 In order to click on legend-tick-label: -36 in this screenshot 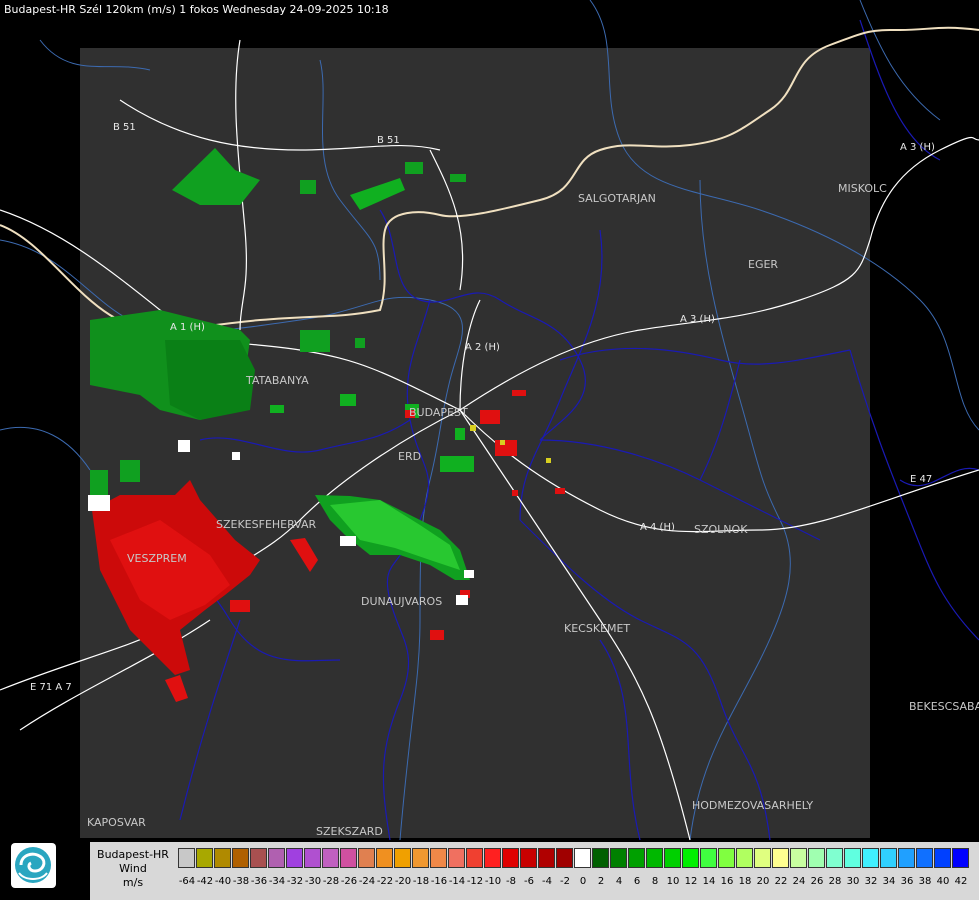, I will do `click(259, 881)`.